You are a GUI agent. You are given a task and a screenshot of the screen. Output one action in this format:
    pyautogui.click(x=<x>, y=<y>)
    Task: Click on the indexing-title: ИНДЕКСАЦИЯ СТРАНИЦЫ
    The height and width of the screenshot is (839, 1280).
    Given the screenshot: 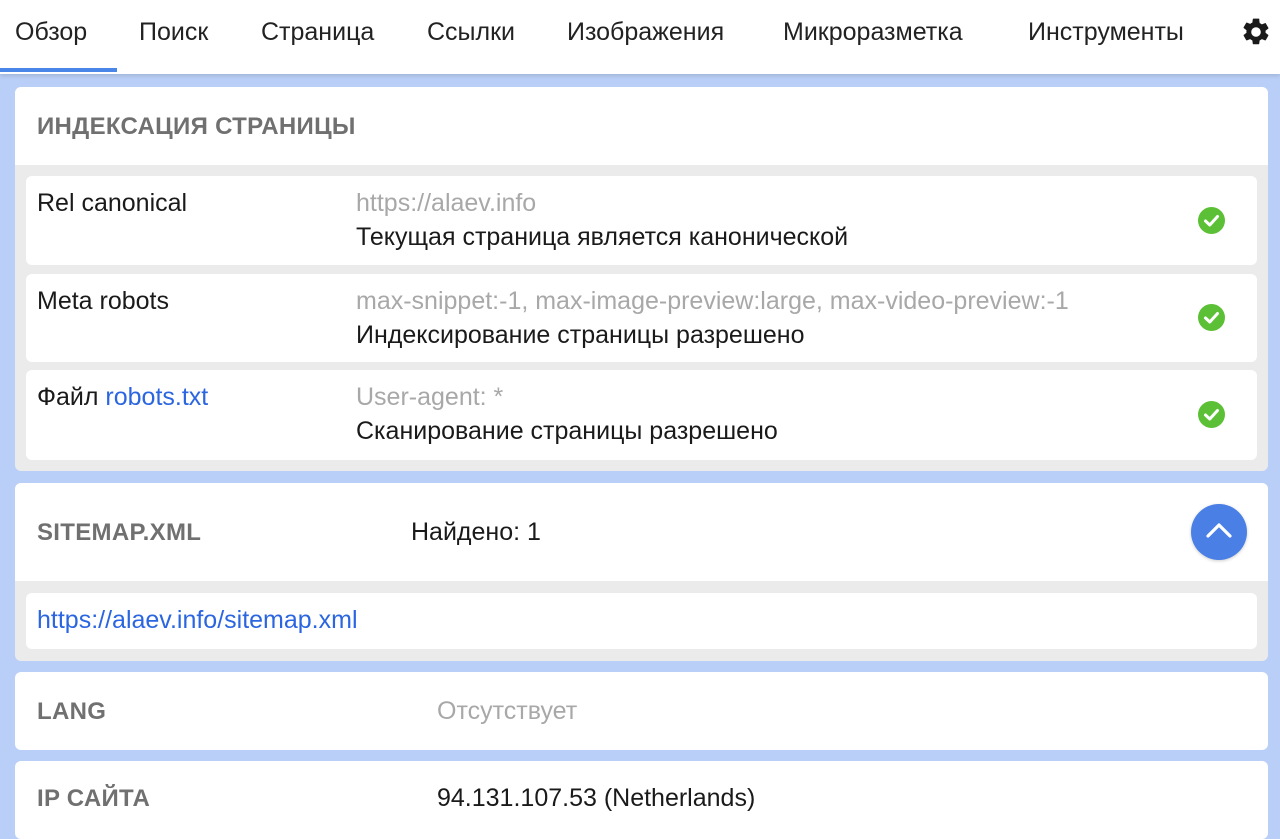 What is the action you would take?
    pyautogui.click(x=196, y=126)
    